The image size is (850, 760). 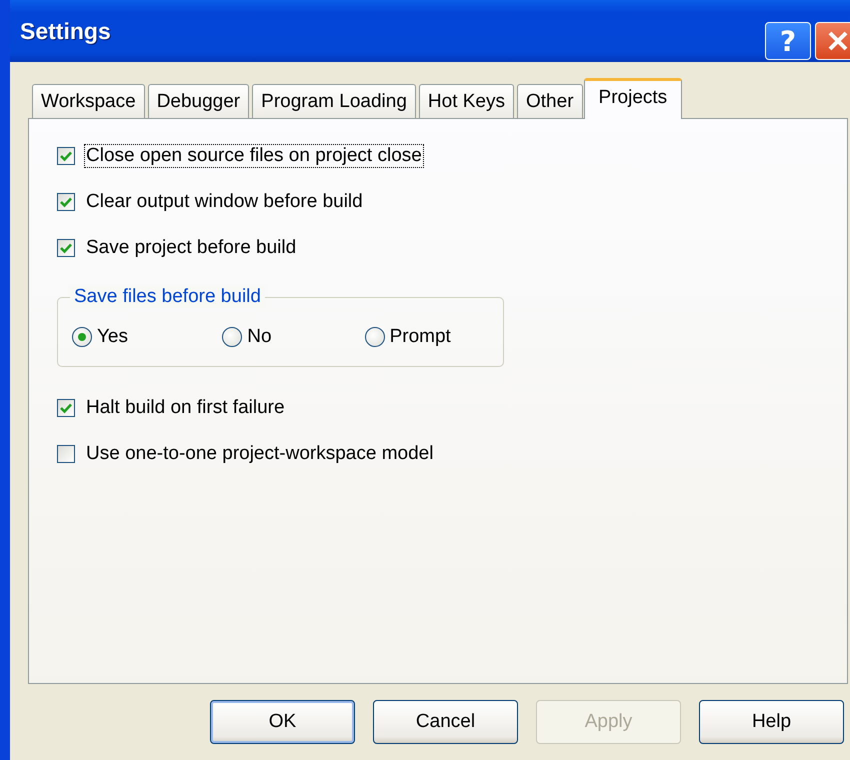 What do you see at coordinates (65, 31) in the screenshot?
I see `window-title: Settings` at bounding box center [65, 31].